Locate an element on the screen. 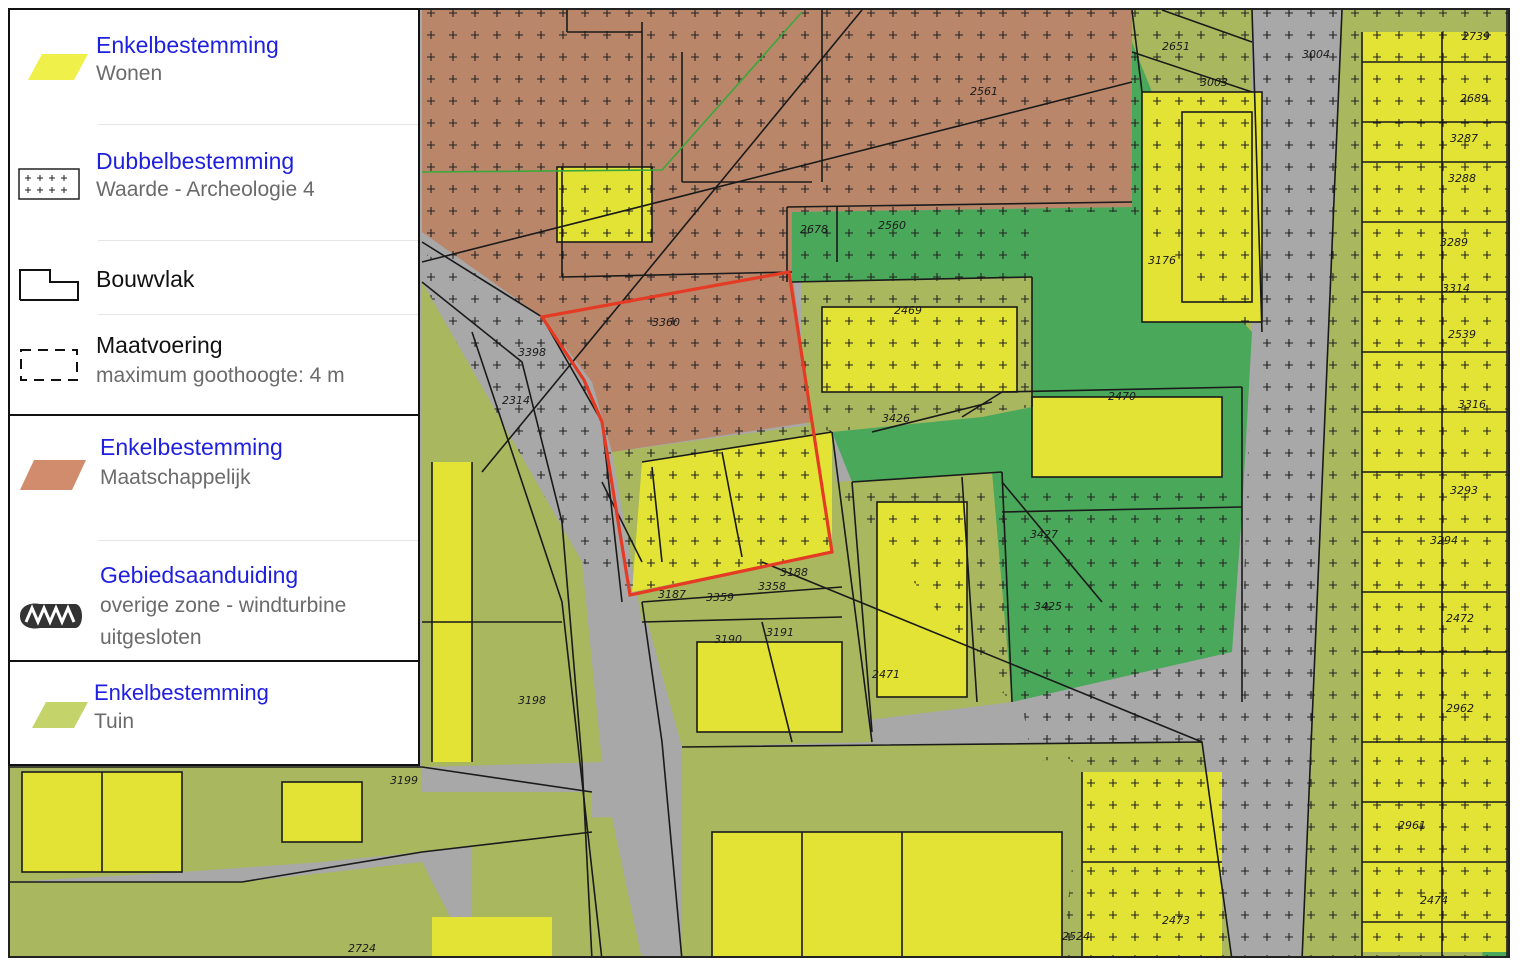 This screenshot has height=970, width=1520. parcel-number: 2469 is located at coordinates (908, 310).